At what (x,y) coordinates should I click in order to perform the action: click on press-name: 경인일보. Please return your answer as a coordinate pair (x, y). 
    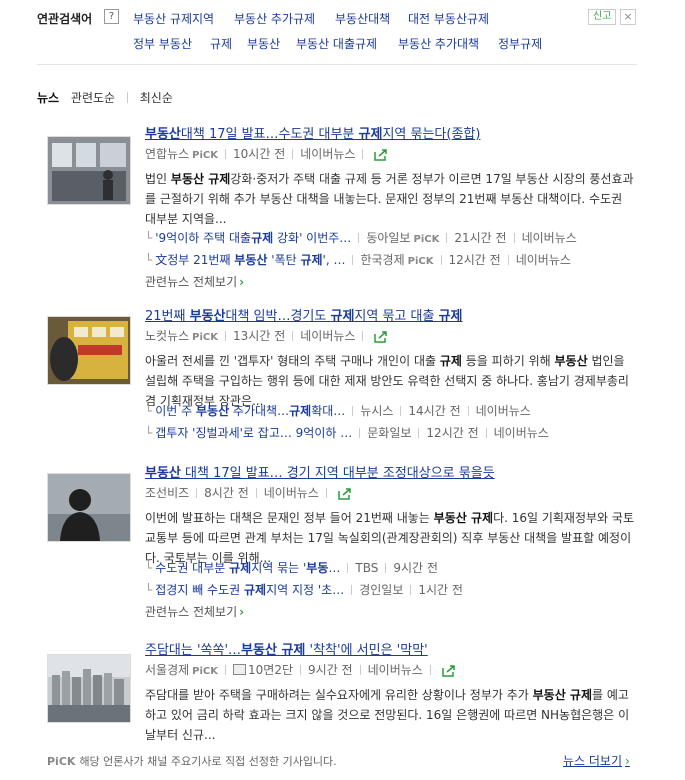
    Looking at the image, I should click on (381, 590).